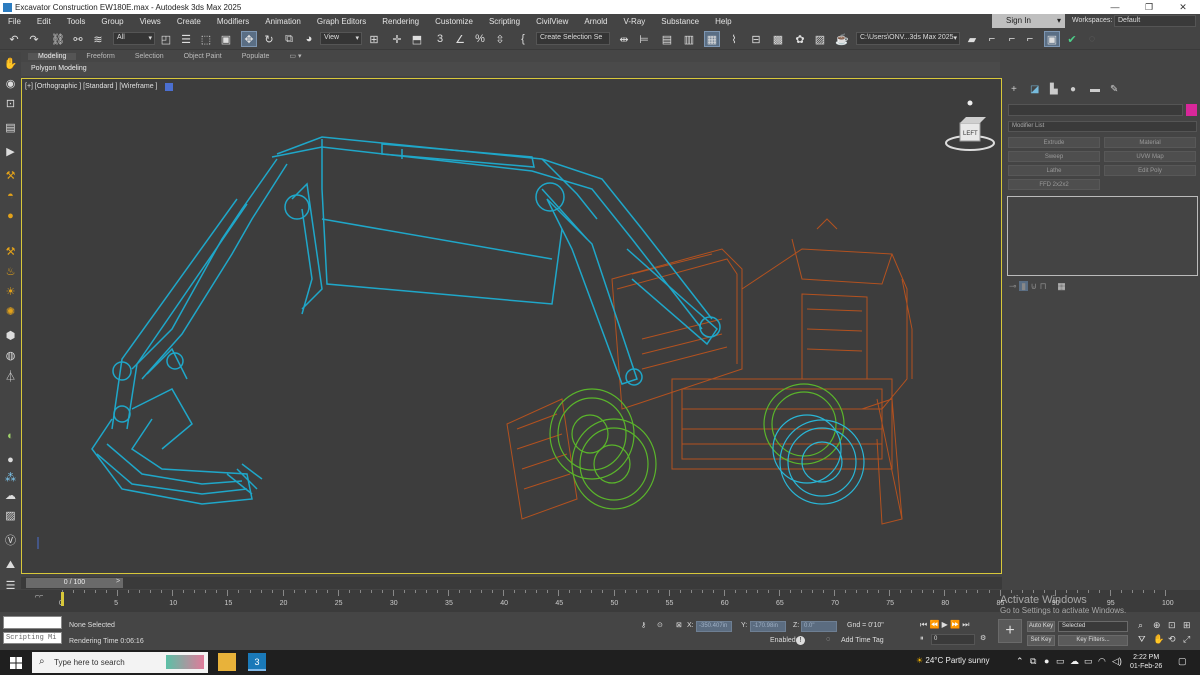  Describe the element at coordinates (1150, 156) in the screenshot. I see `uvw-map-button: UVW Map` at that location.